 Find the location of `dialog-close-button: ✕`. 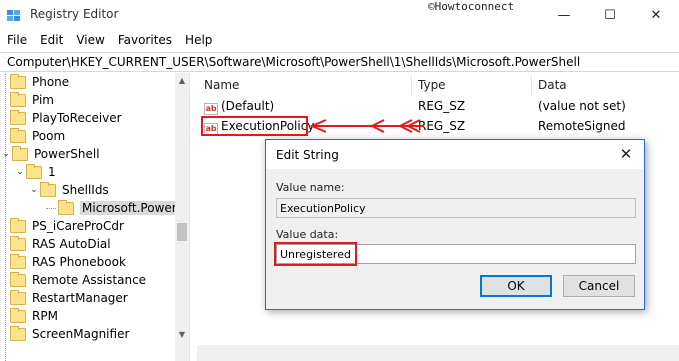

dialog-close-button: ✕ is located at coordinates (626, 154).